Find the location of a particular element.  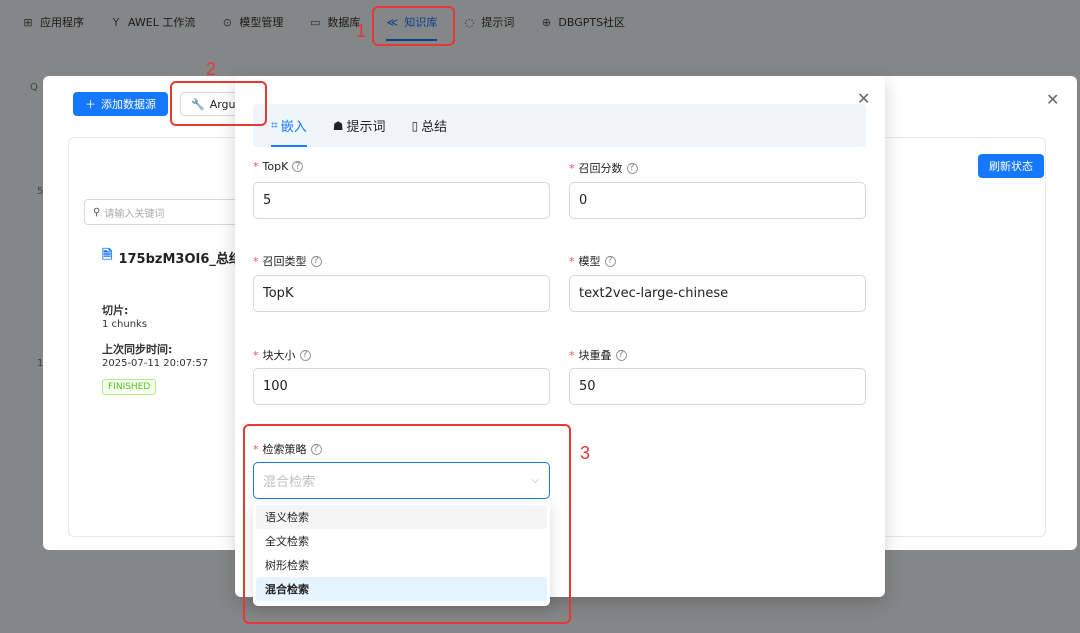

tab-prompt-tab: ☗ 提示词 is located at coordinates (359, 125).